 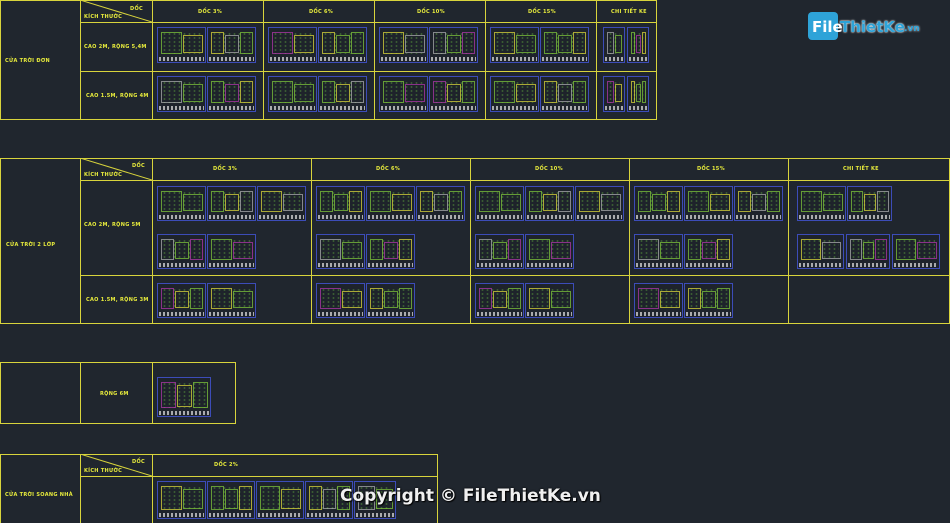 I want to click on header-corner-size: KÍCH THƯỚC, so click(x=103, y=471).